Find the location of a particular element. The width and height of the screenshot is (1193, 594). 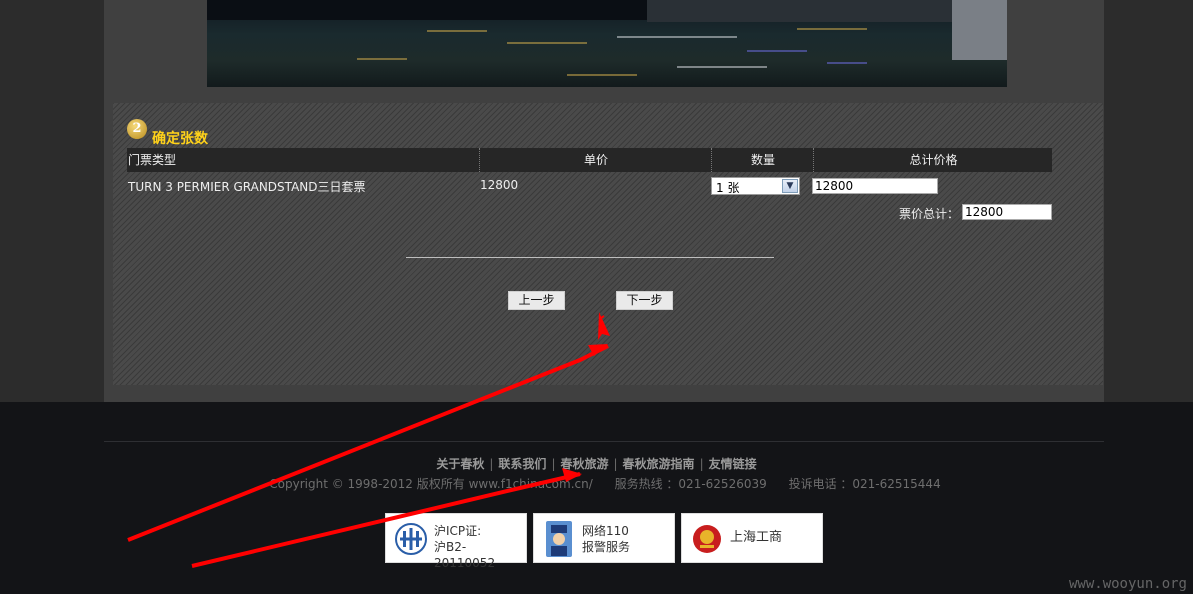

footer-divider is located at coordinates (604, 441).